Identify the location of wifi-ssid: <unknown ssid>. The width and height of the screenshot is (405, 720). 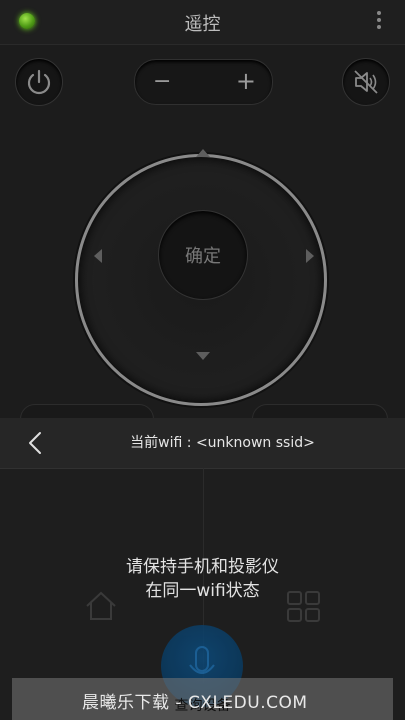
(255, 443).